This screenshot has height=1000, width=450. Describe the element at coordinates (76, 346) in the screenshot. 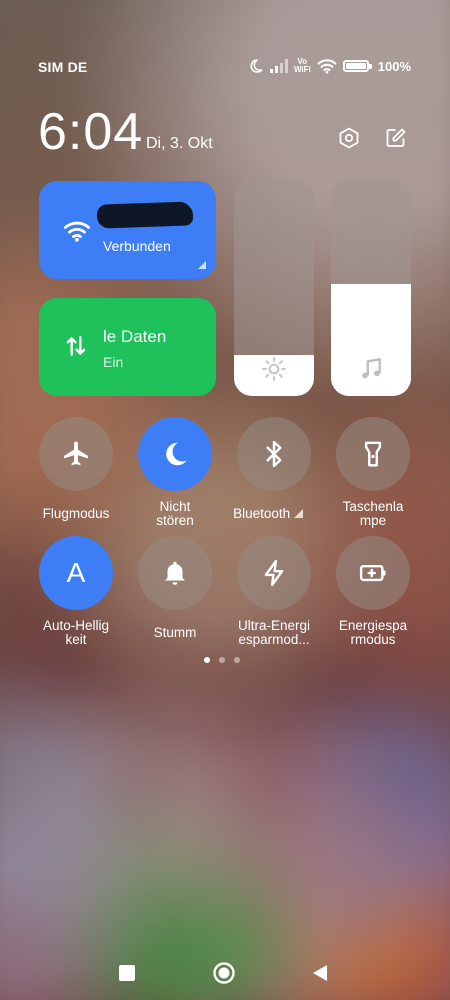

I see `data-transfer-icon` at that location.